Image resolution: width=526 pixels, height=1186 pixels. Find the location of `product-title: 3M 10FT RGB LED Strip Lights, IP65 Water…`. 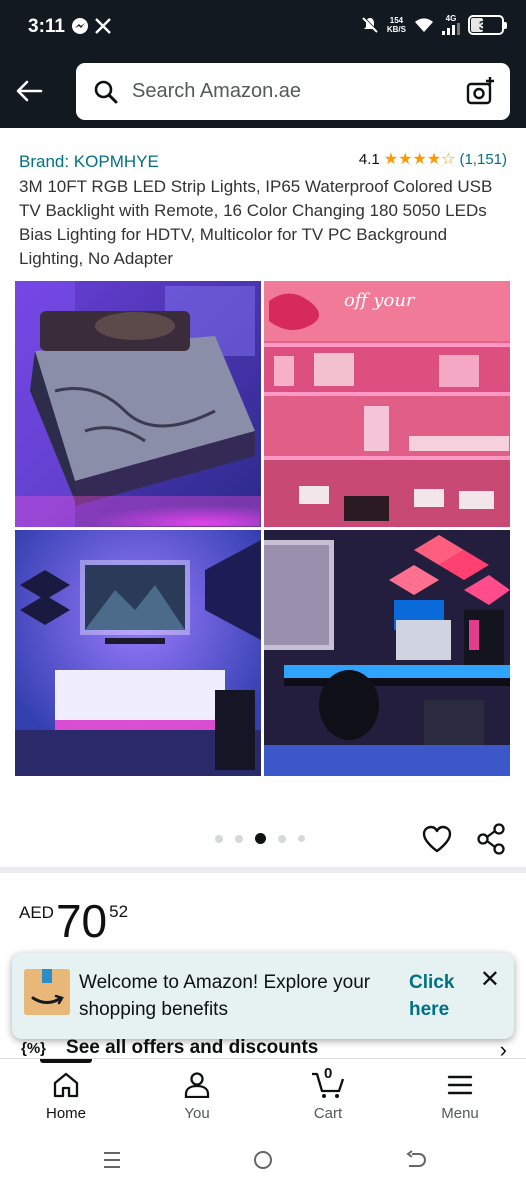

product-title: 3M 10FT RGB LED Strip Lights, IP65 Water… is located at coordinates (256, 222).